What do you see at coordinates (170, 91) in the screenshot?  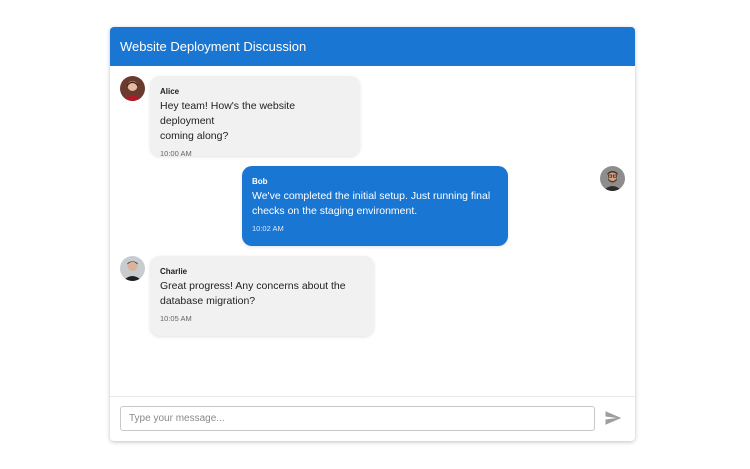 I see `message-sender: Alice` at bounding box center [170, 91].